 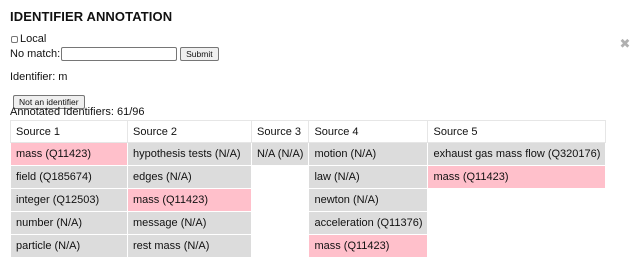 I want to click on candidate-cell: N/A (N/A), so click(x=280, y=154).